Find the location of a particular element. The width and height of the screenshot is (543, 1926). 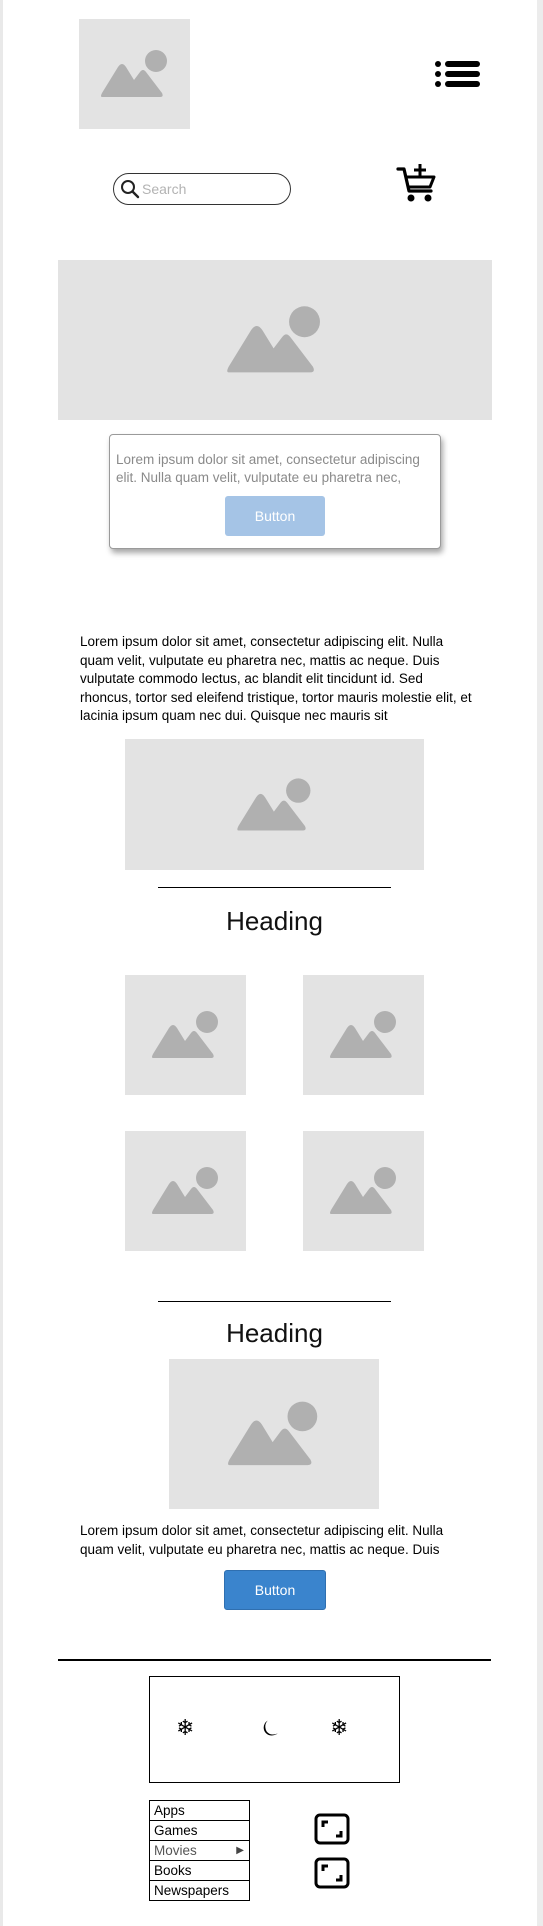

feature-image is located at coordinates (274, 1434).